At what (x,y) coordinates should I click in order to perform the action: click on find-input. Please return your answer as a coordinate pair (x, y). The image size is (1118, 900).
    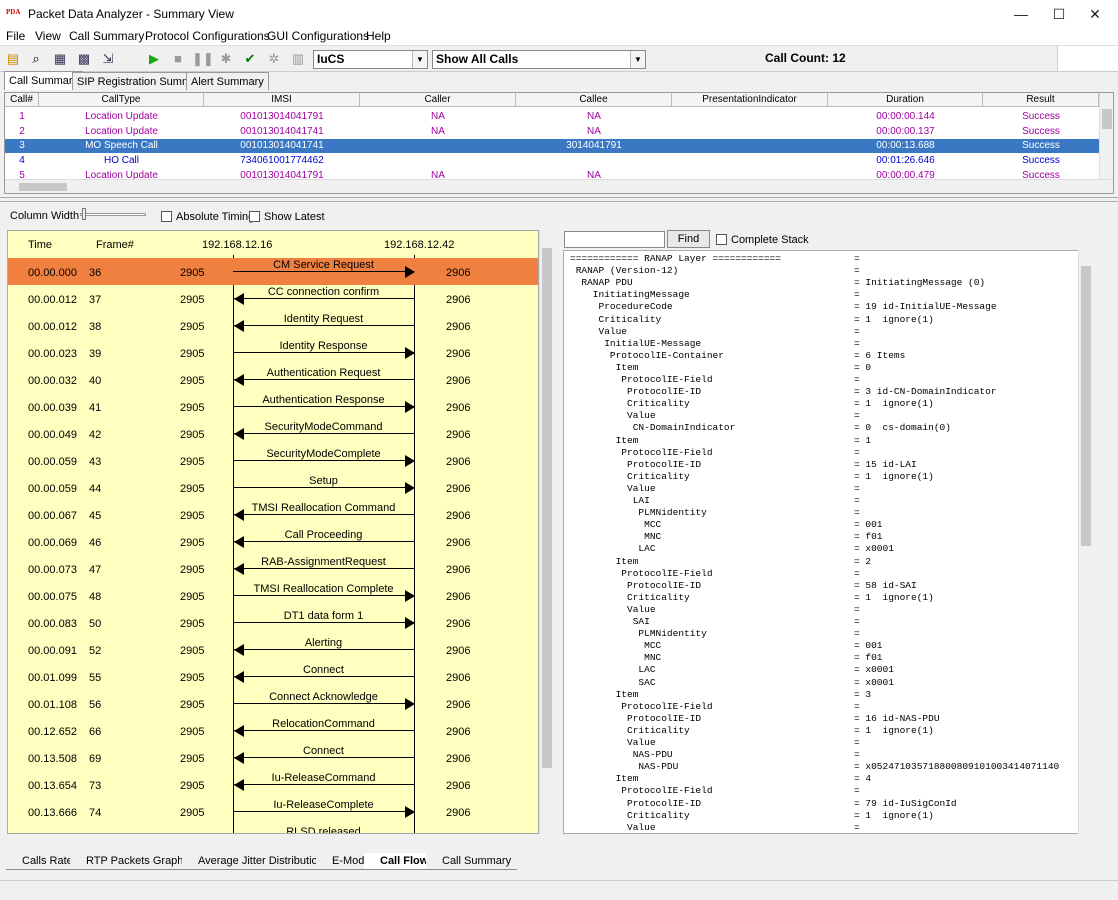
    Looking at the image, I should click on (614, 239).